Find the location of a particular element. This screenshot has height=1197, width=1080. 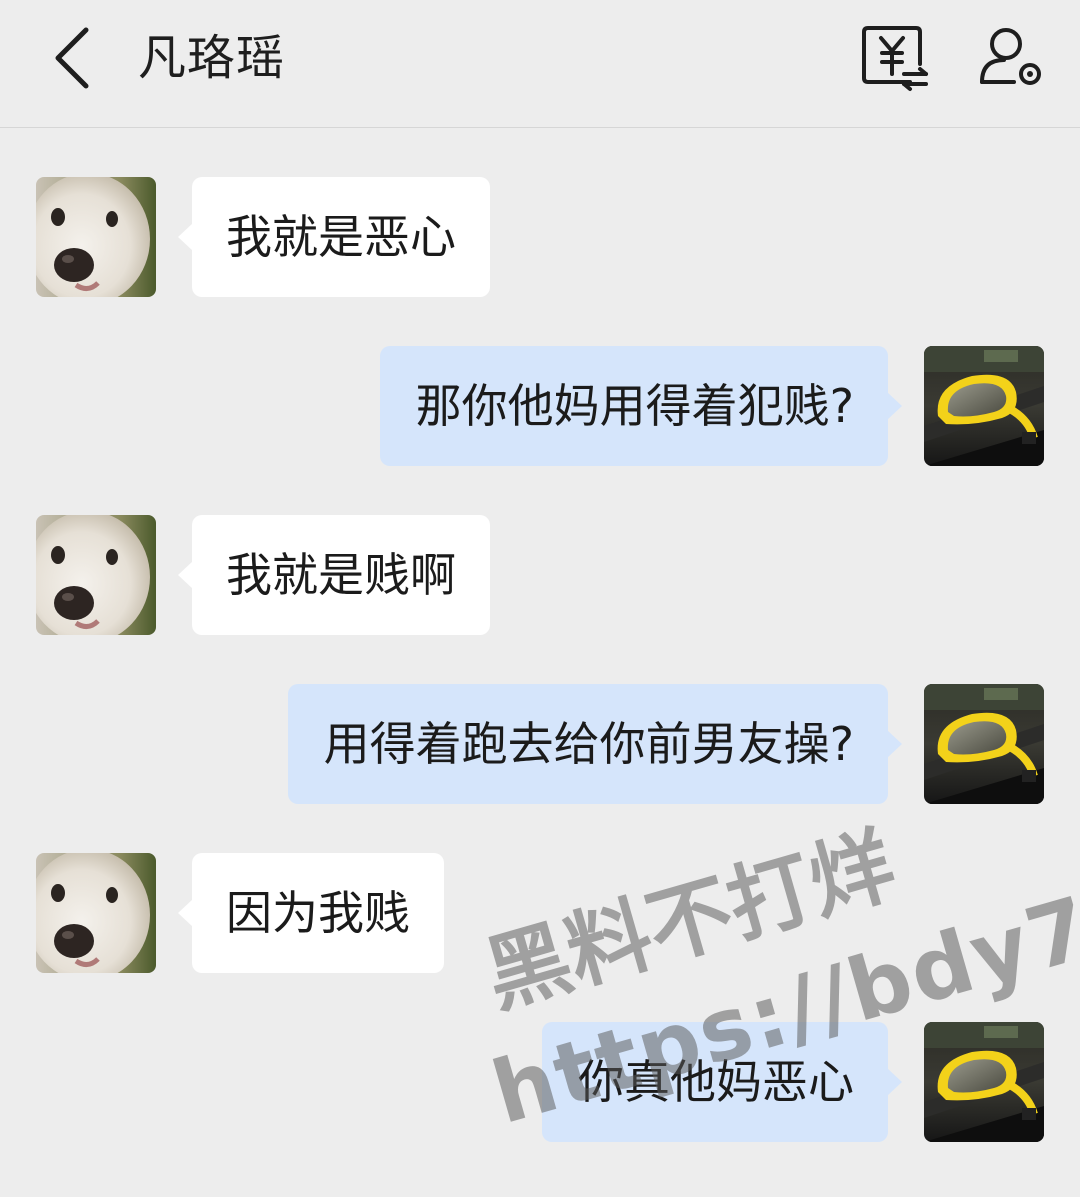

chat-header: 凡珞瑶 is located at coordinates (540, 64).